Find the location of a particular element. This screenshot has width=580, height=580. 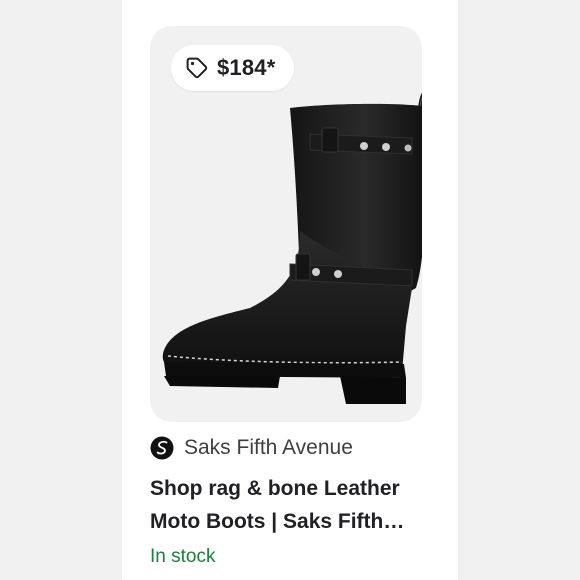

product-title-line-1: Shop rag & bone Leather is located at coordinates (300, 488).